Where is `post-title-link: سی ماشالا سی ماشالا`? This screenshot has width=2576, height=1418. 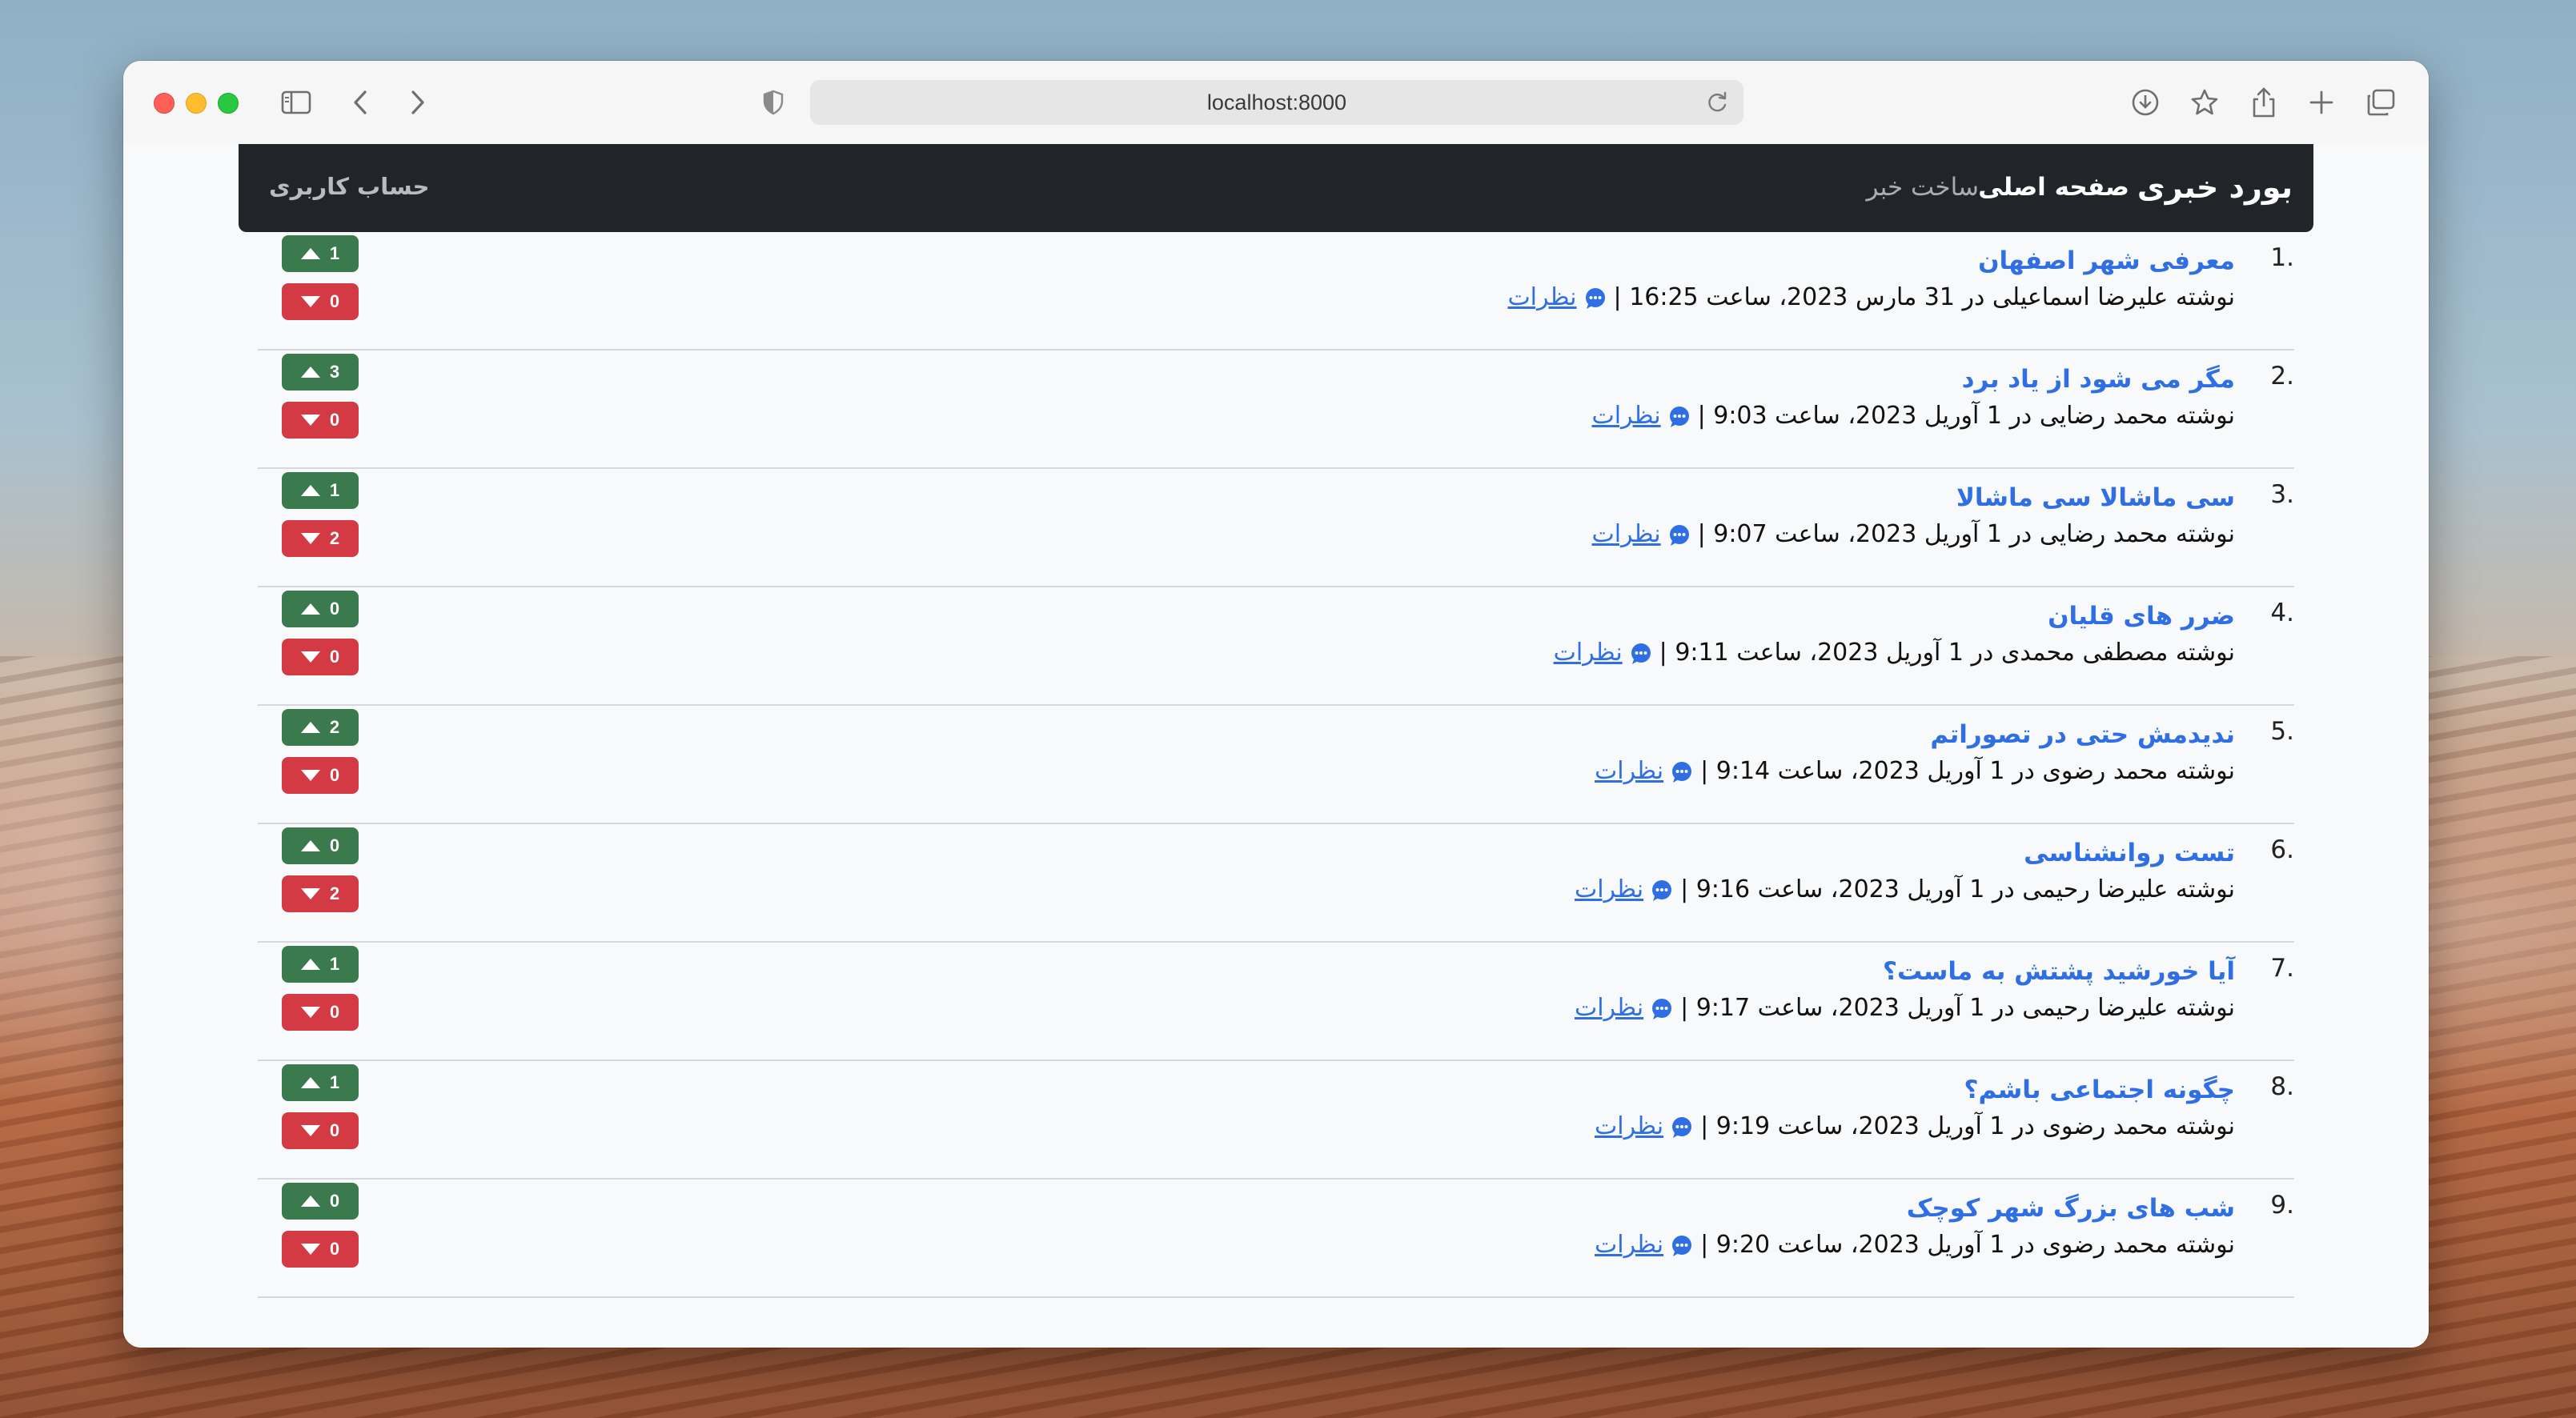
post-title-link: سی ماشالا سی ماشالا is located at coordinates (2096, 497).